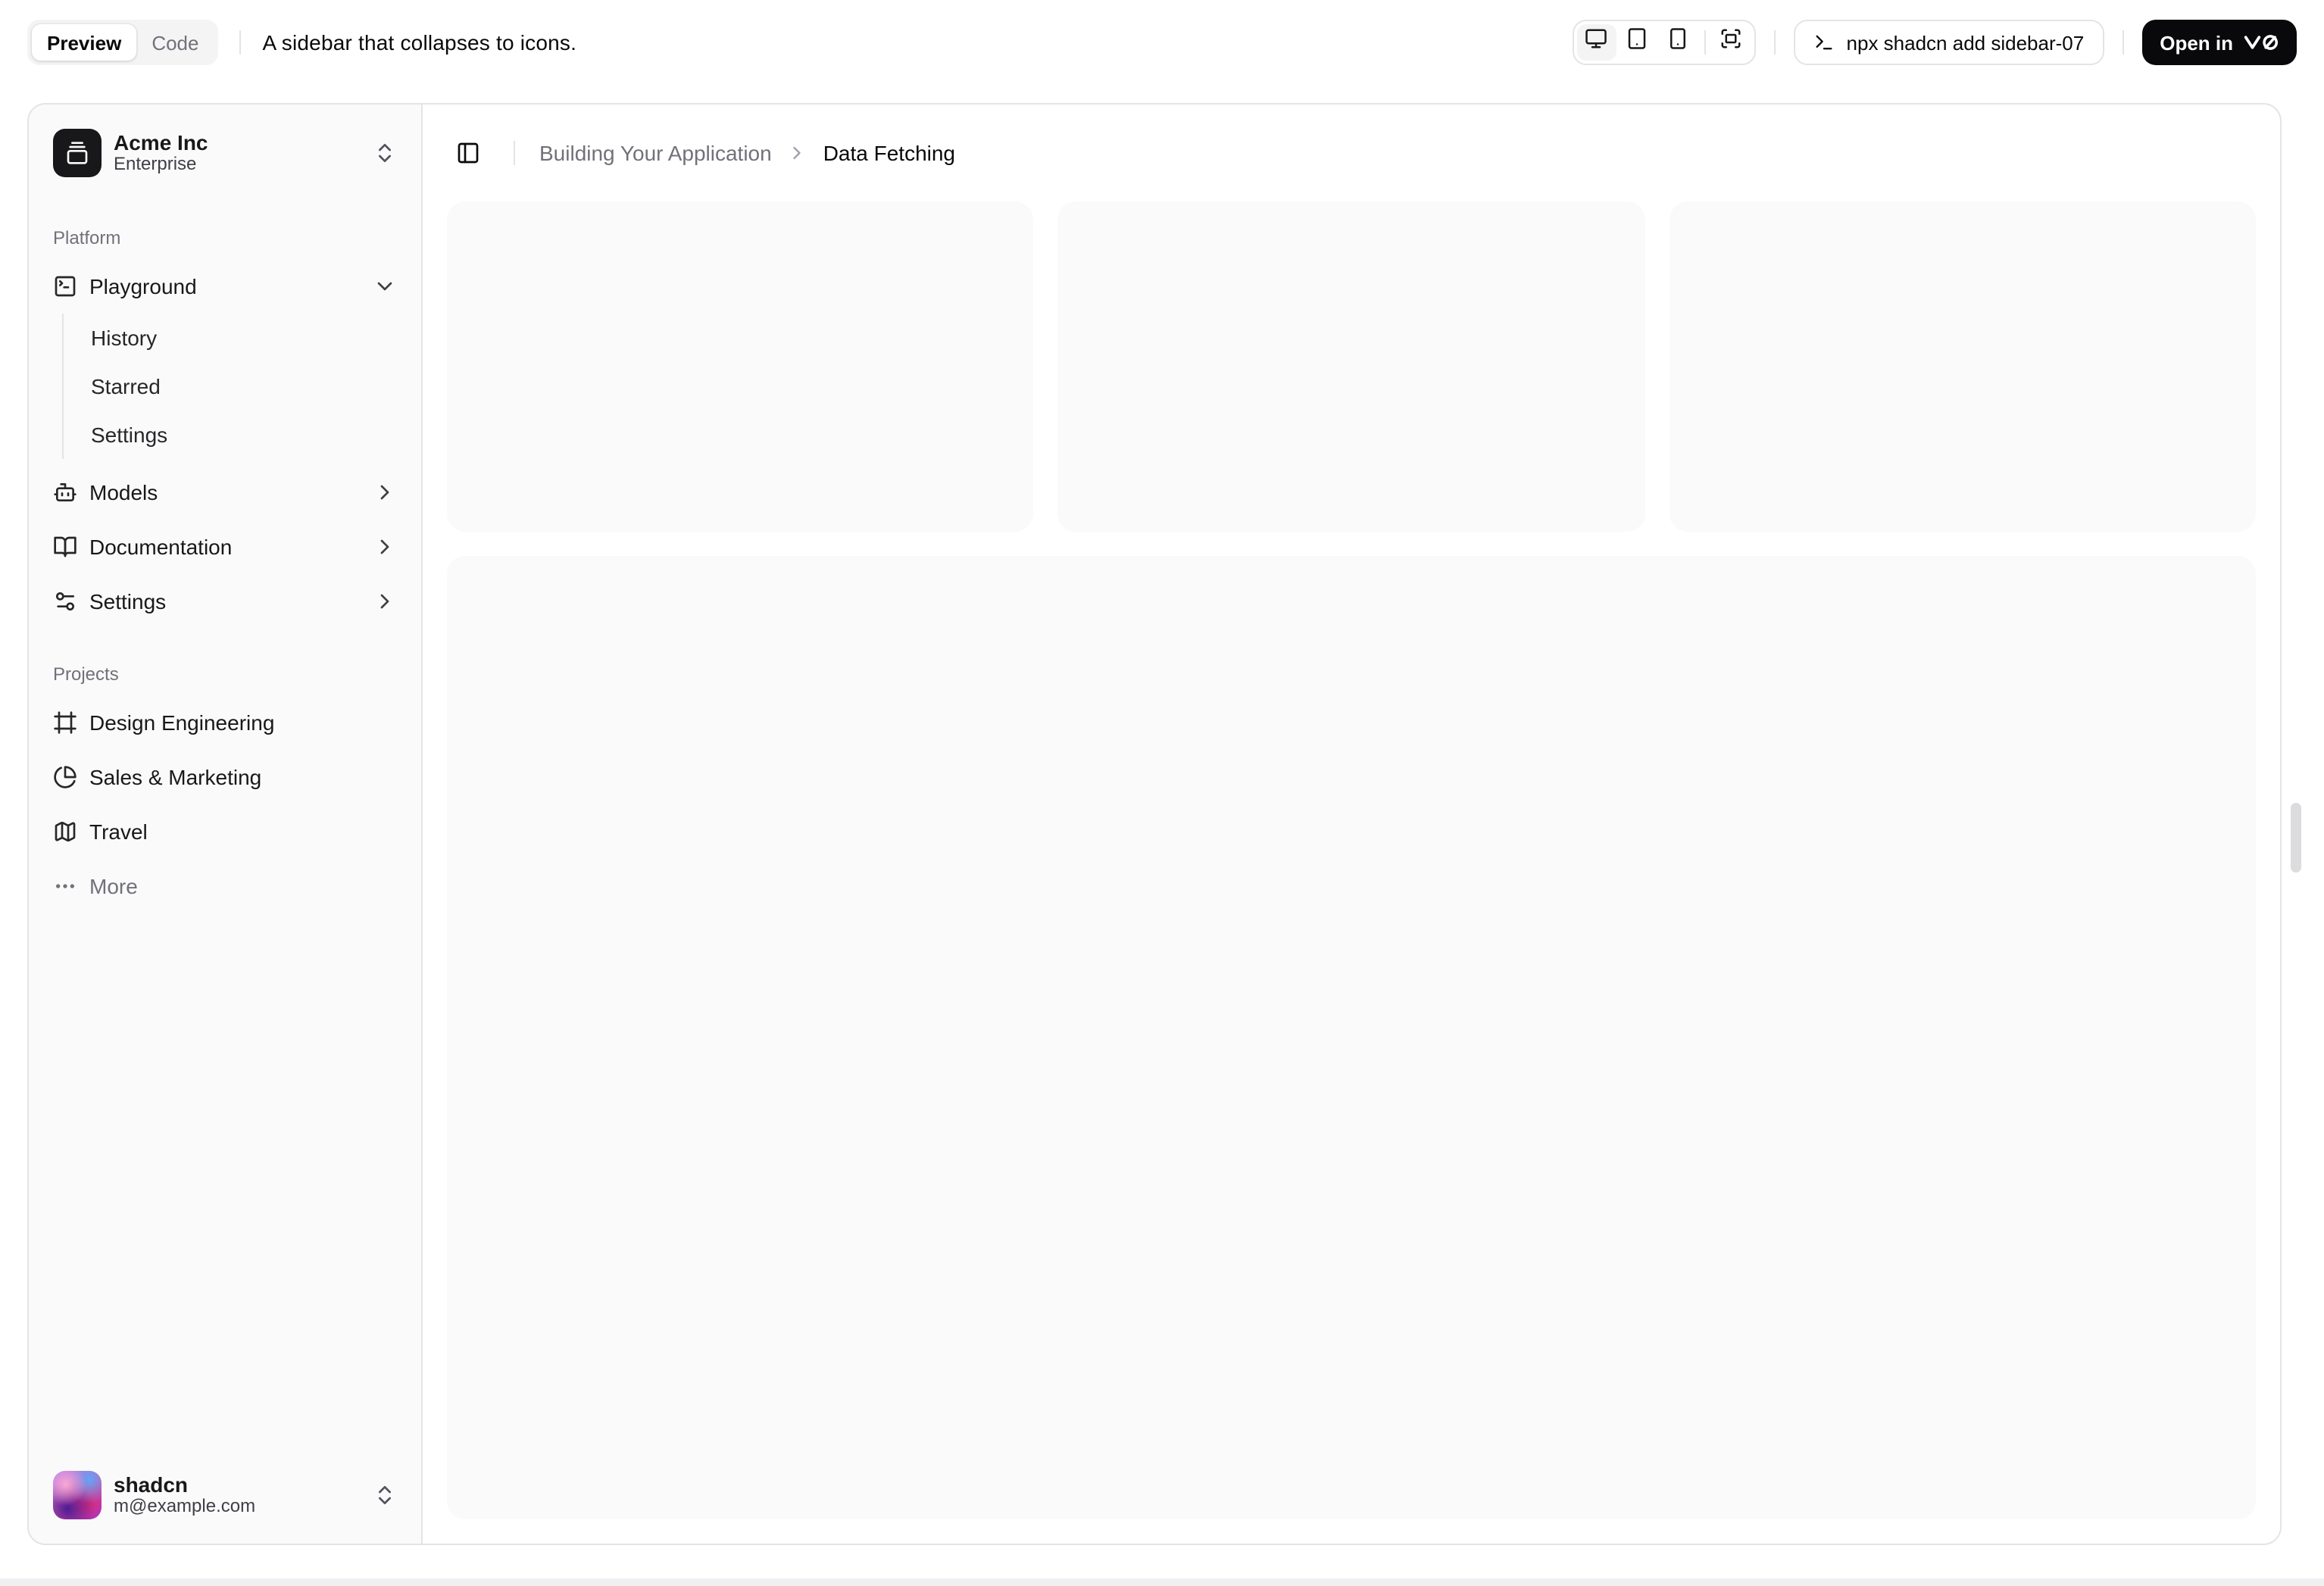  I want to click on team-plan: Enterprise, so click(155, 164).